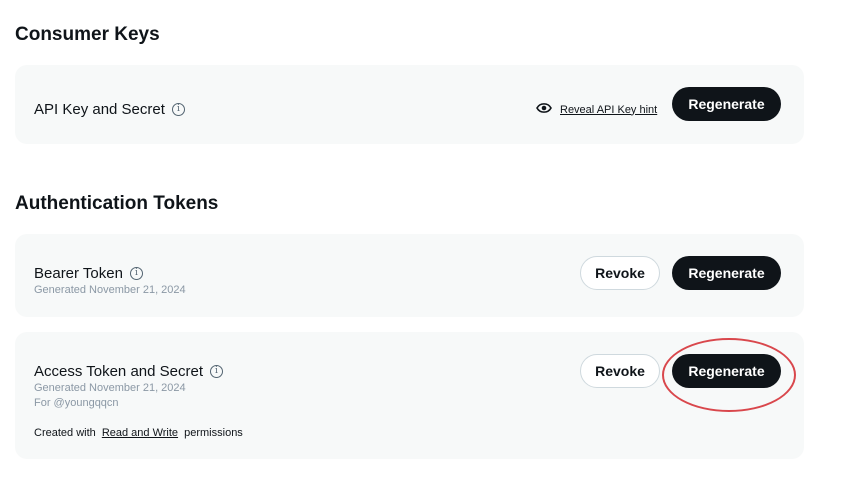 The width and height of the screenshot is (850, 484). I want to click on api-key-row-title: API Key and Secret i, so click(109, 109).